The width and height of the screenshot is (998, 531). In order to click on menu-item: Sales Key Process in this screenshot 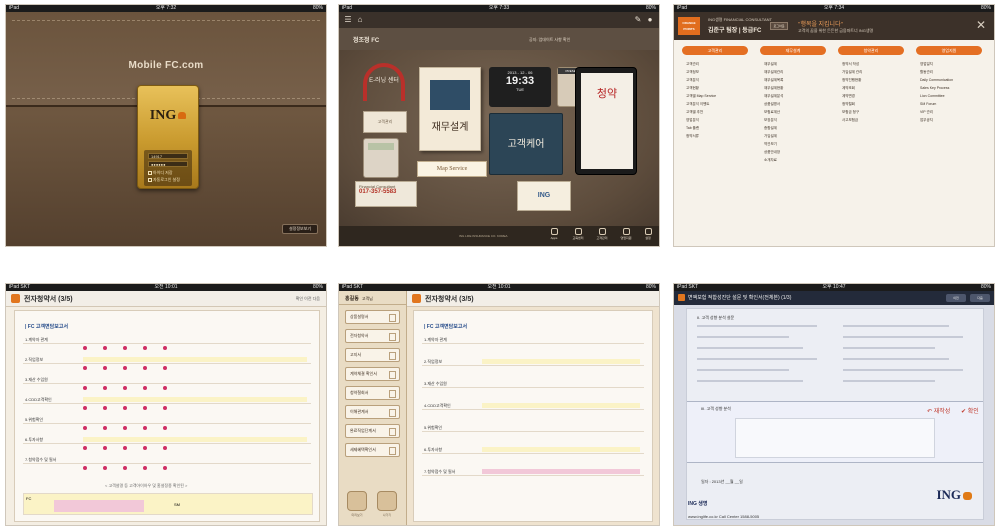, I will do `click(949, 88)`.